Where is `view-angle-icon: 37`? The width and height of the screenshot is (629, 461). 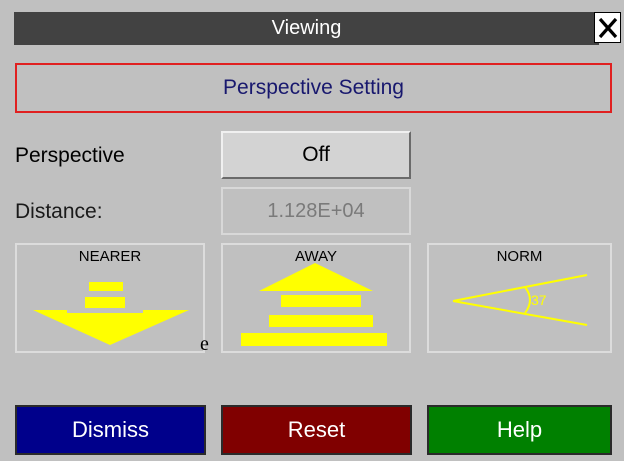
view-angle-icon: 37 is located at coordinates (520, 300).